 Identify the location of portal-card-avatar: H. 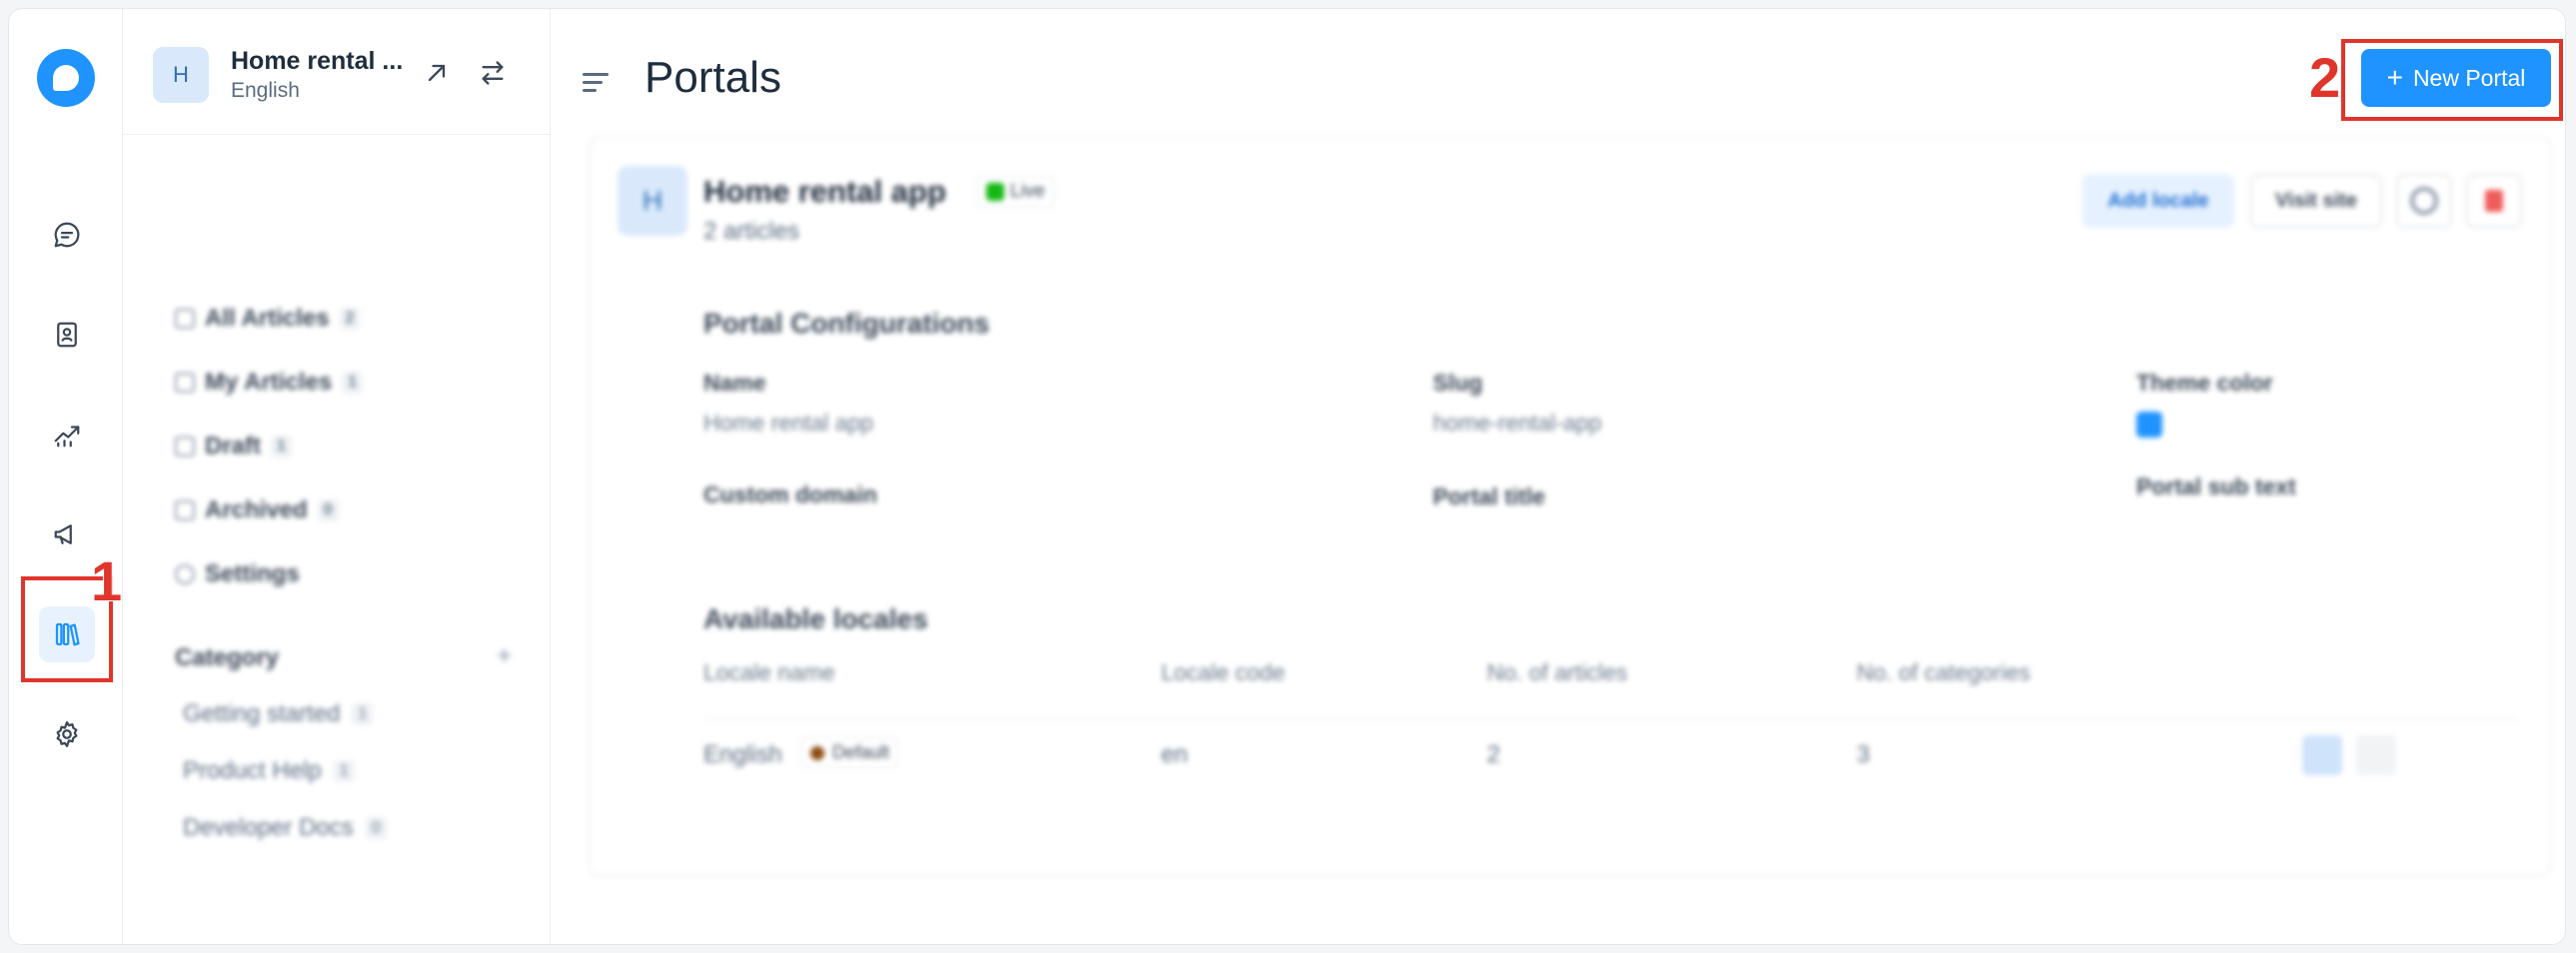
(652, 201).